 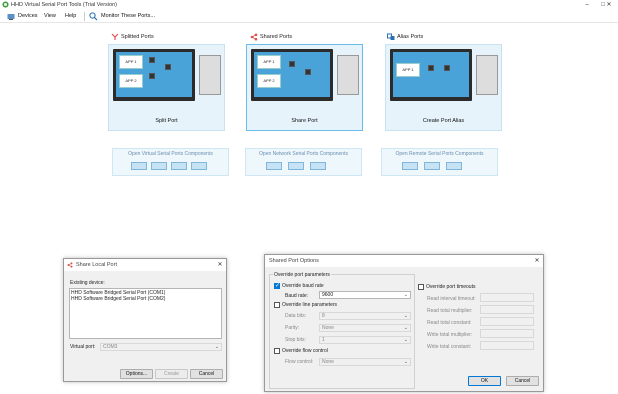 What do you see at coordinates (450, 311) in the screenshot?
I see `read-multiplier-label: Read total multiplier:` at bounding box center [450, 311].